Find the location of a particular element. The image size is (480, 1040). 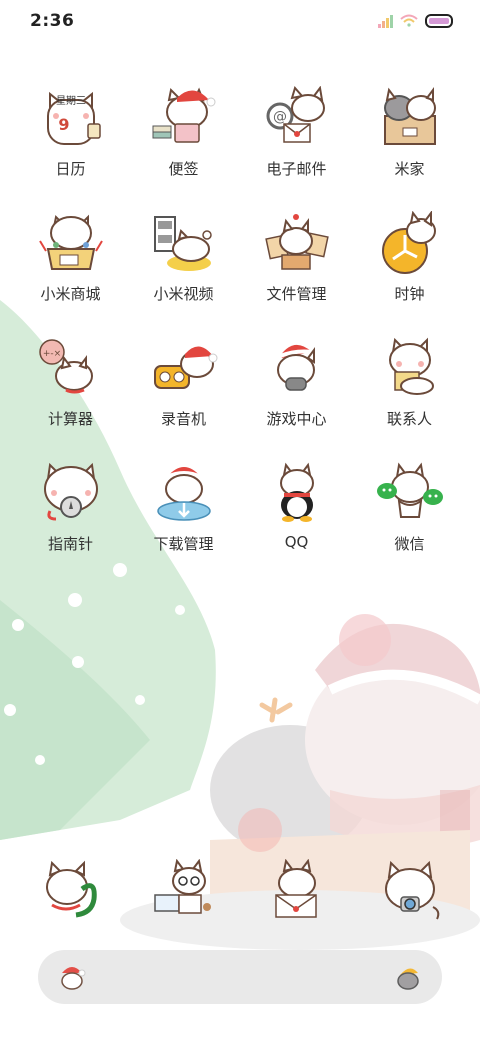

wifi-icon is located at coordinates (409, 20).